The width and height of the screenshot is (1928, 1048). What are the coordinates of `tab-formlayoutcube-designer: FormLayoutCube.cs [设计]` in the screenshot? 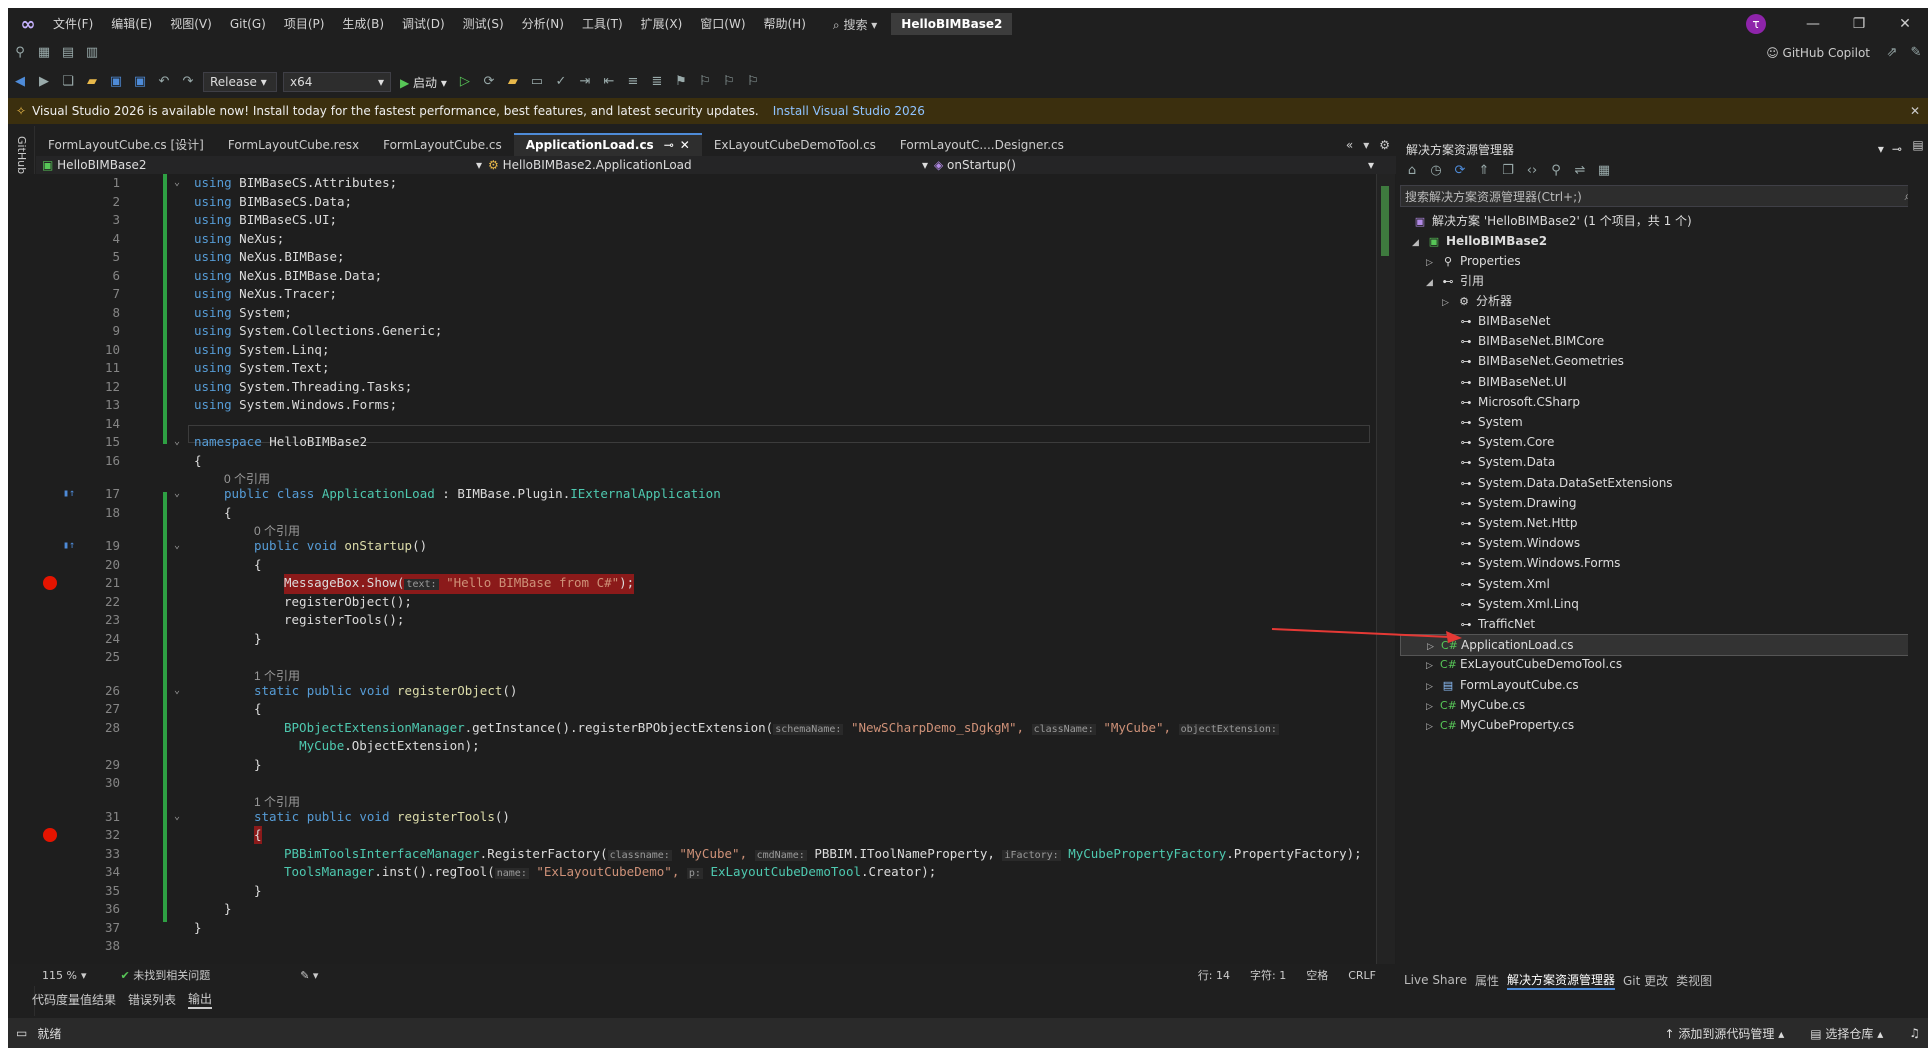 It's located at (126, 145).